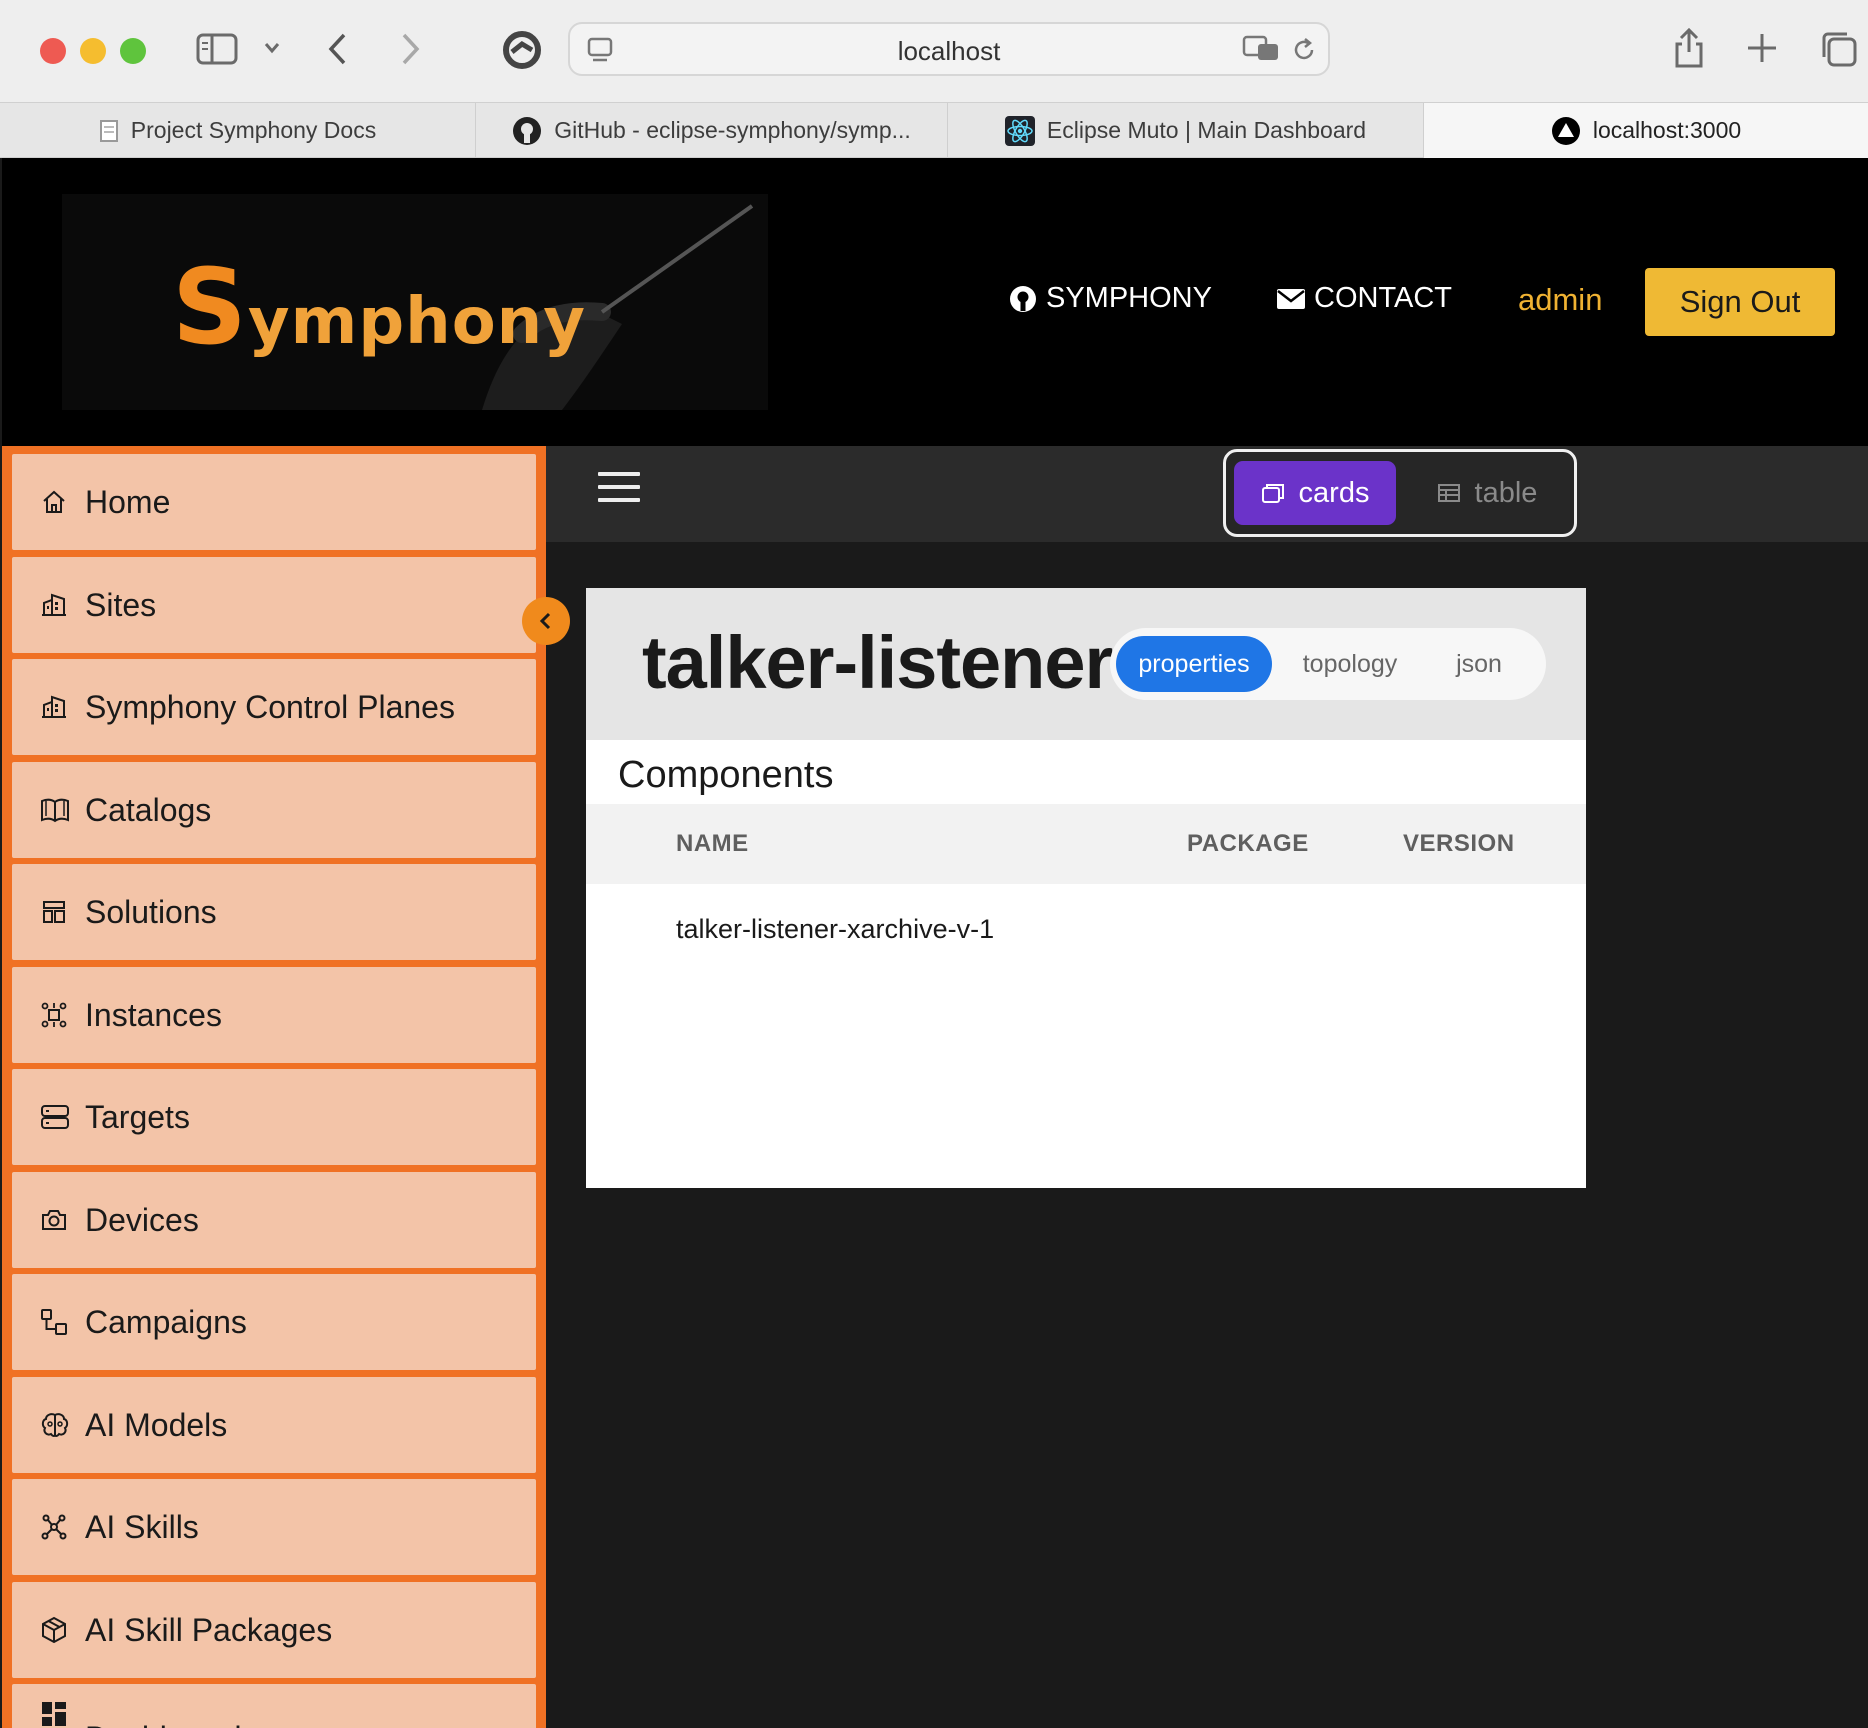  I want to click on extension-icon, so click(522, 50).